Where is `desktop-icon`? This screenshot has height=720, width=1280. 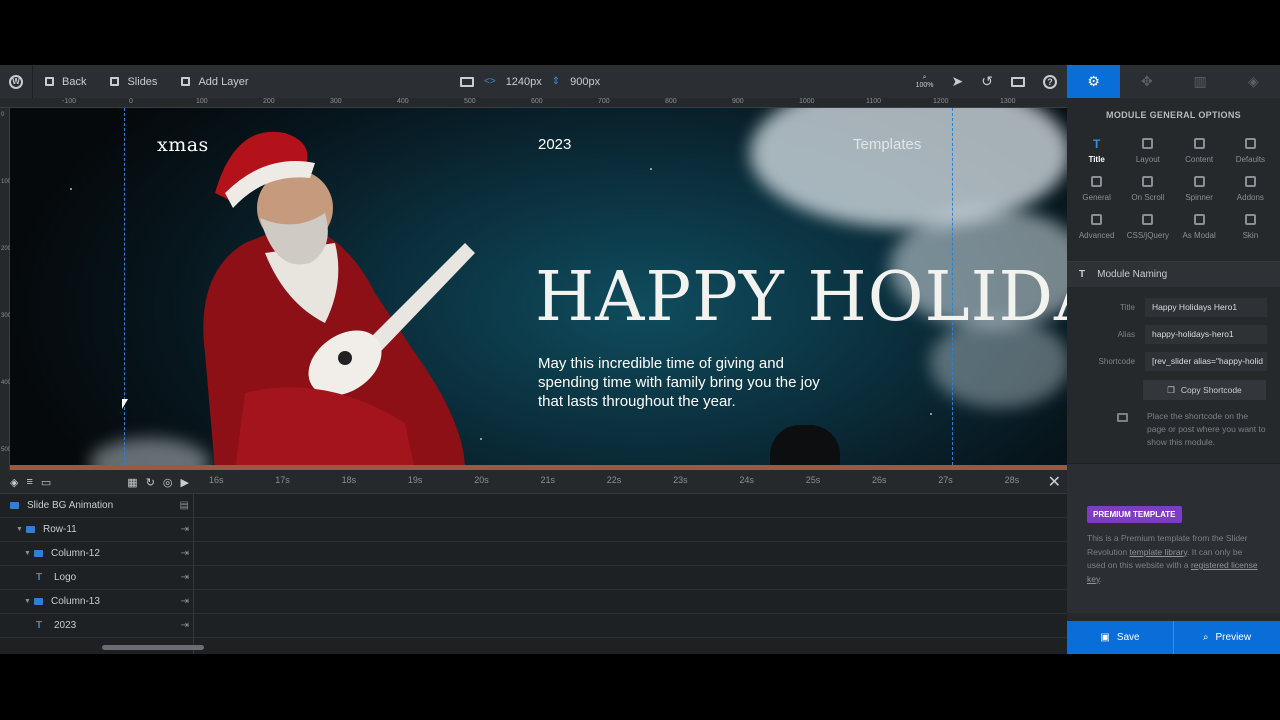
desktop-icon is located at coordinates (467, 81).